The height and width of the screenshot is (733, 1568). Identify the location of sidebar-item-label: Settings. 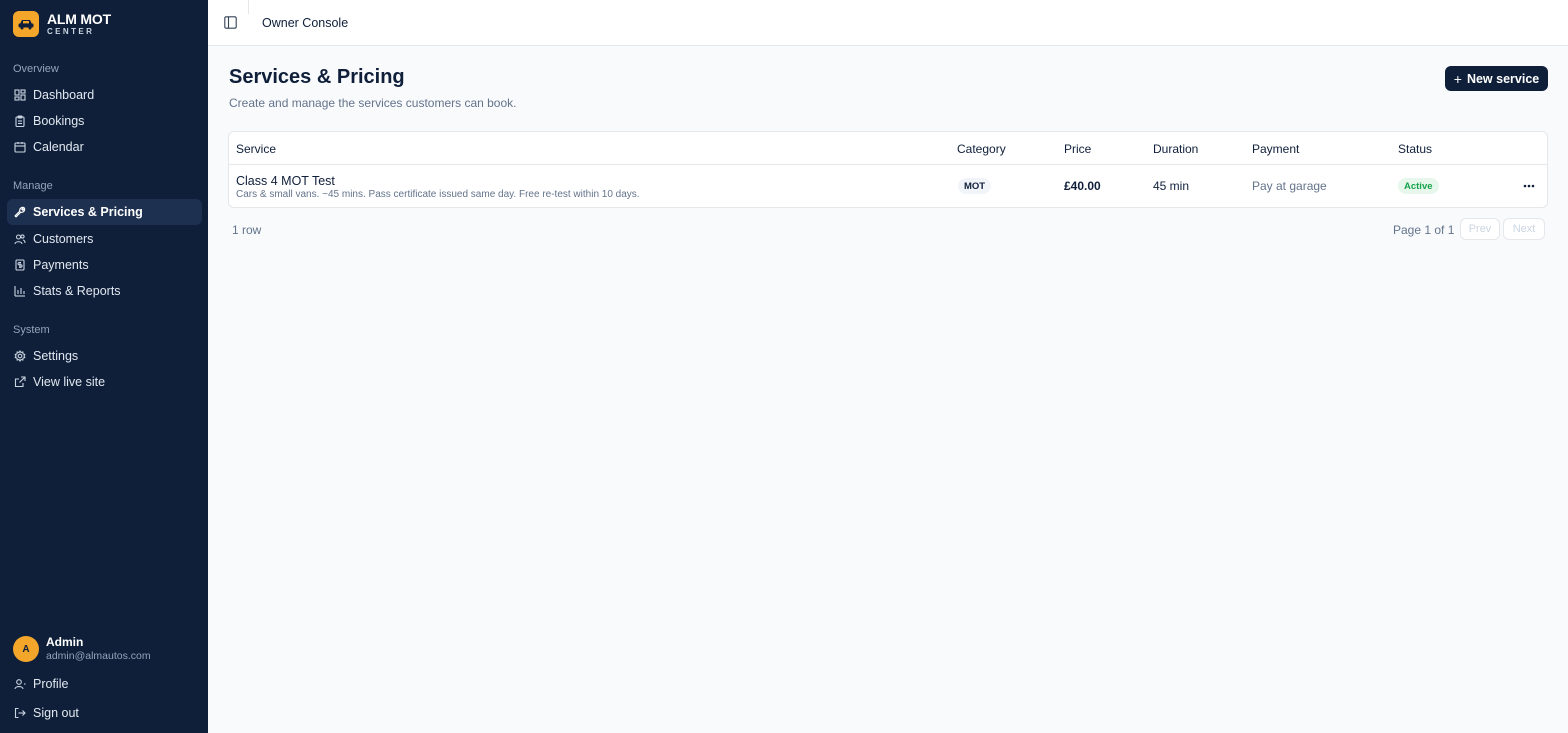
(56, 356).